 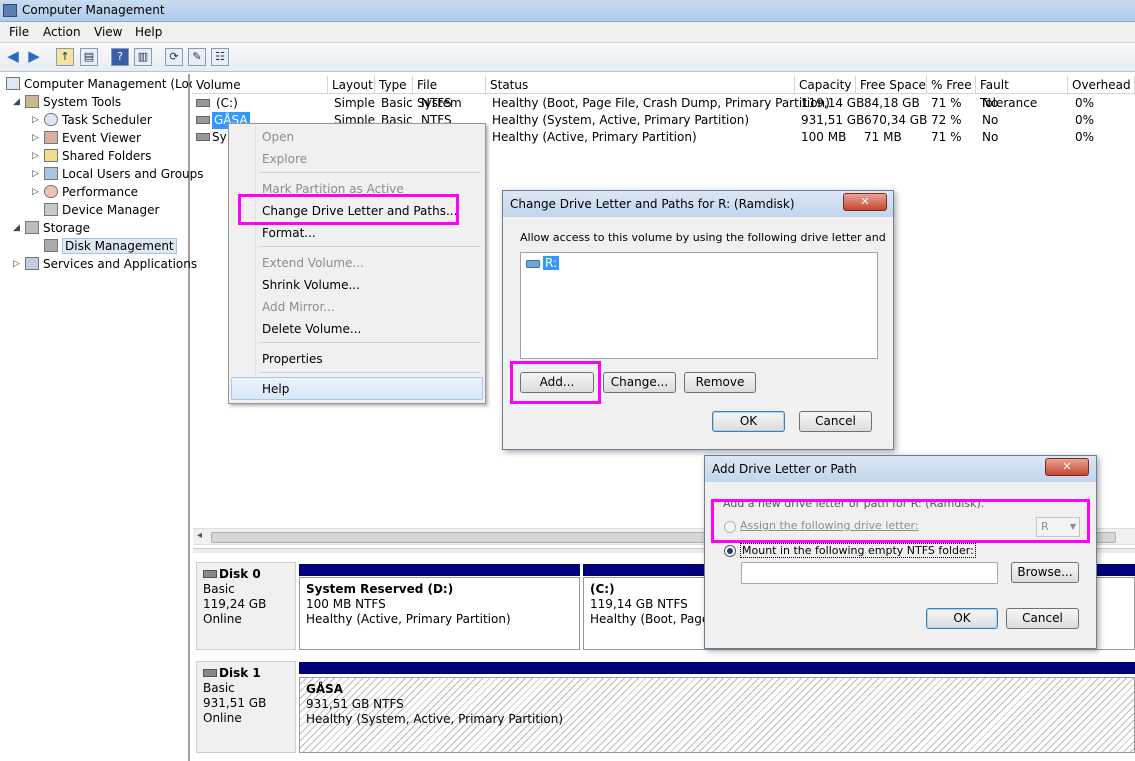 What do you see at coordinates (108, 32) in the screenshot?
I see `menu-view: View` at bounding box center [108, 32].